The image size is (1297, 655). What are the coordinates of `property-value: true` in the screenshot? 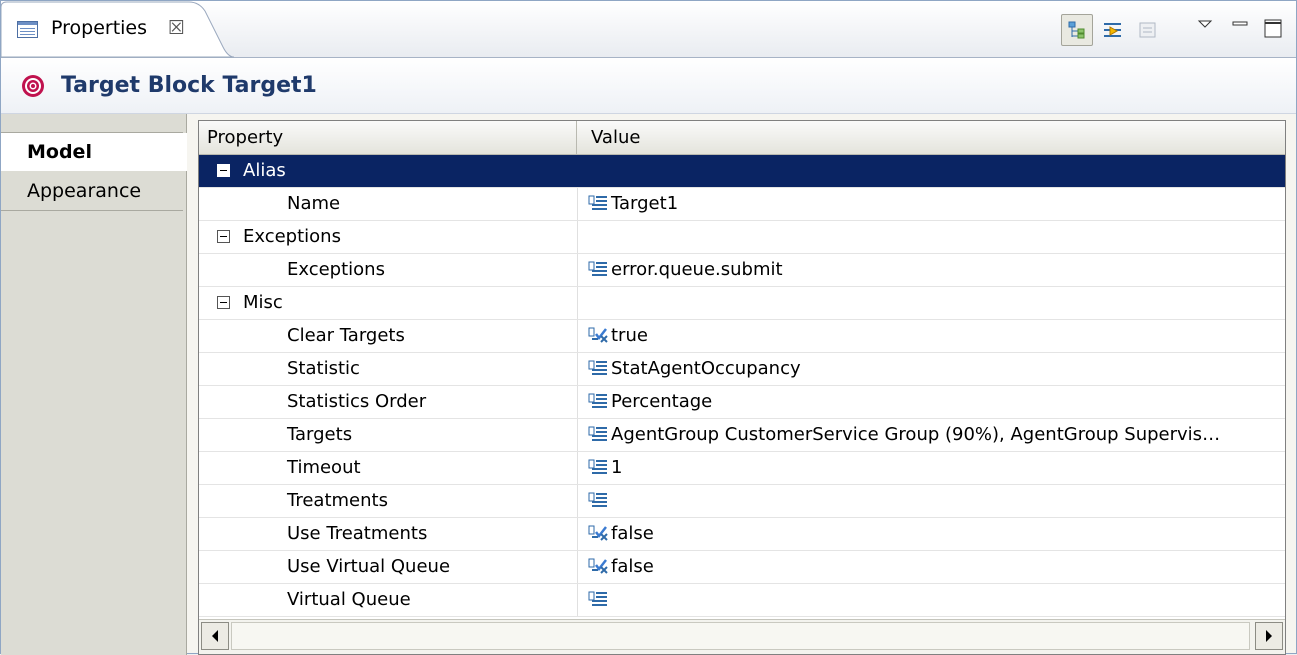 It's located at (629, 335).